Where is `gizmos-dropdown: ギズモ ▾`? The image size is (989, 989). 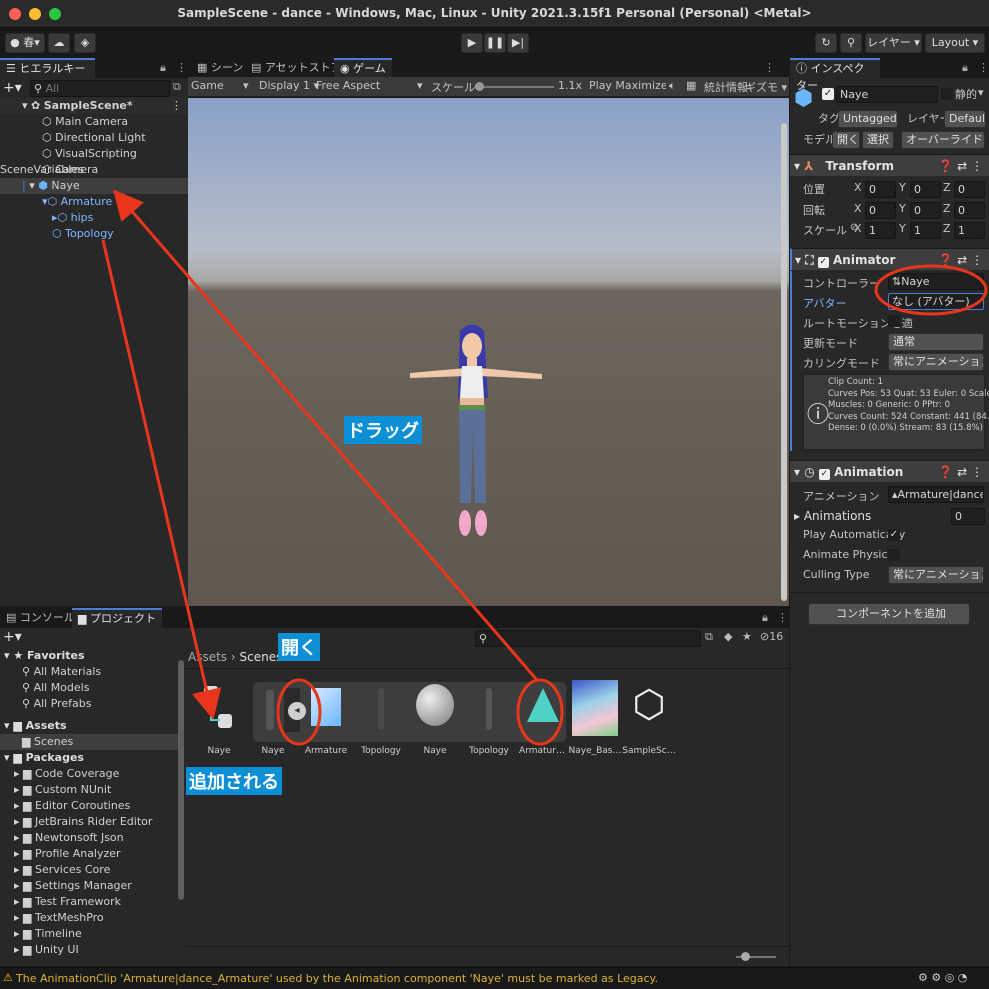
gizmos-dropdown: ギズモ ▾ is located at coordinates (766, 87).